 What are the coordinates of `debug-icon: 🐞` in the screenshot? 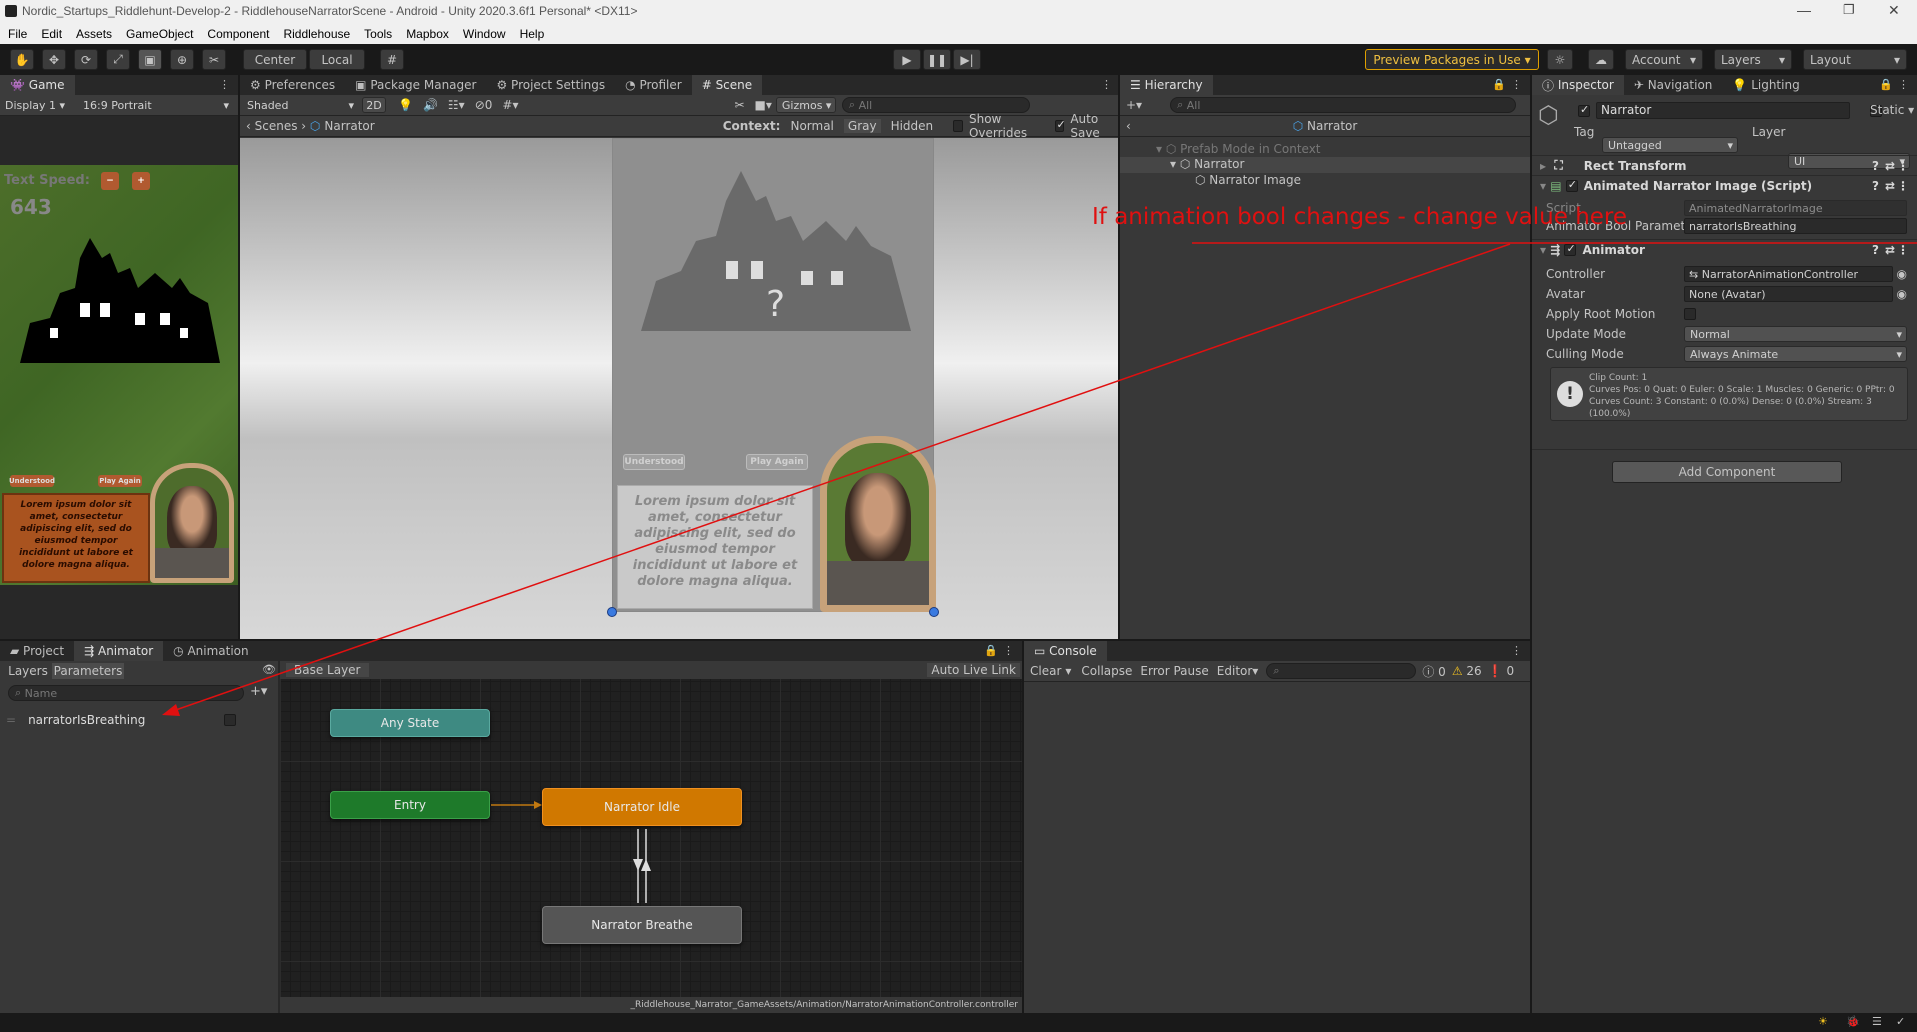 It's located at (1853, 1021).